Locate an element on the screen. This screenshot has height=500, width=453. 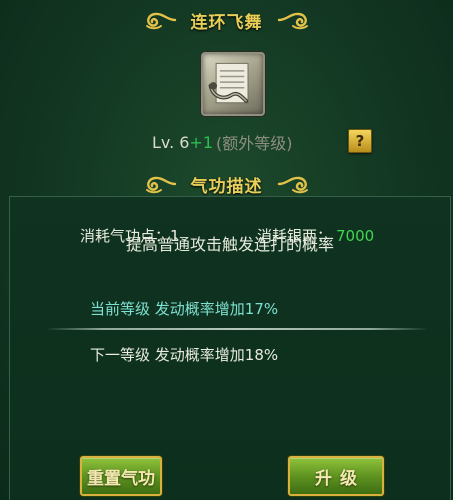
level-value: 6 is located at coordinates (184, 142).